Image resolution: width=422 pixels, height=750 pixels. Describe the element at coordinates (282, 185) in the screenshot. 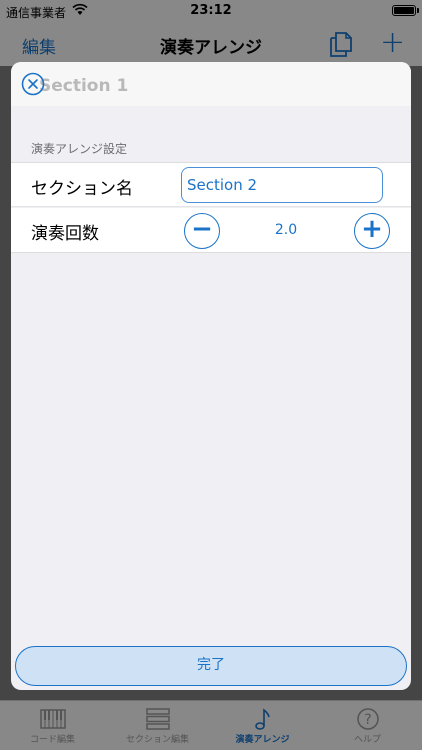

I see `section-name-input` at that location.